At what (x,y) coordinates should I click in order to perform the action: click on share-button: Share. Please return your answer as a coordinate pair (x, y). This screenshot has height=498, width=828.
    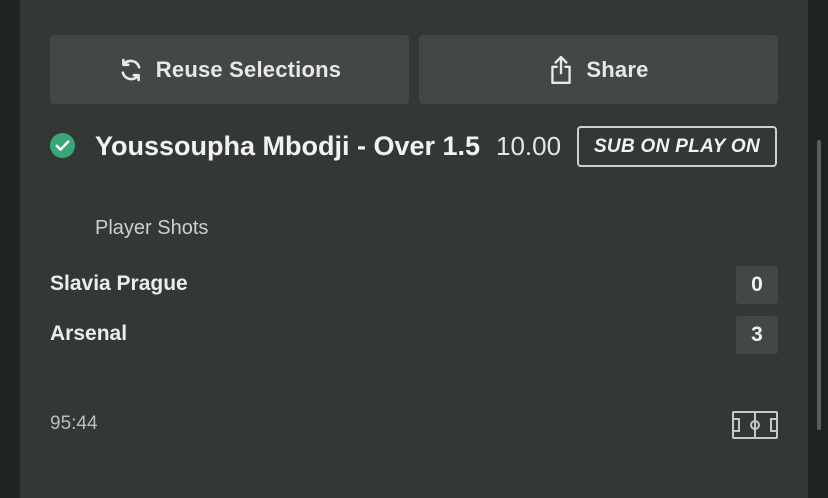
    Looking at the image, I should click on (598, 69).